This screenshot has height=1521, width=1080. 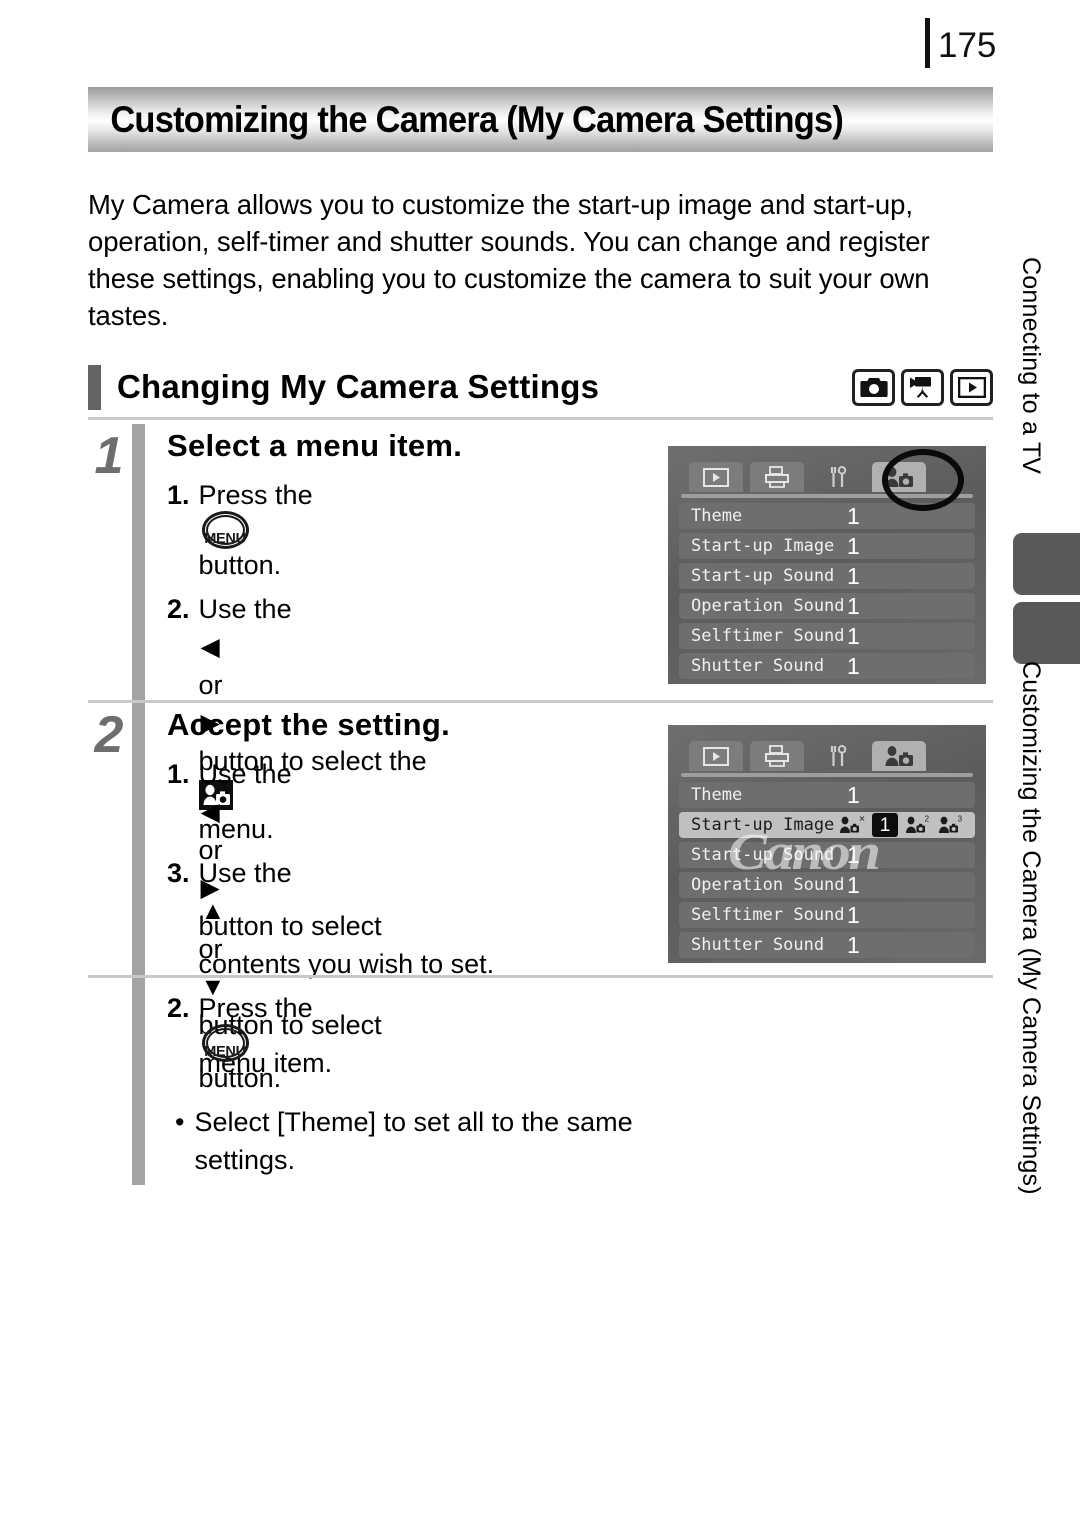 I want to click on lcd2-row-startup-sound: Start-up Sound 1, so click(x=827, y=855).